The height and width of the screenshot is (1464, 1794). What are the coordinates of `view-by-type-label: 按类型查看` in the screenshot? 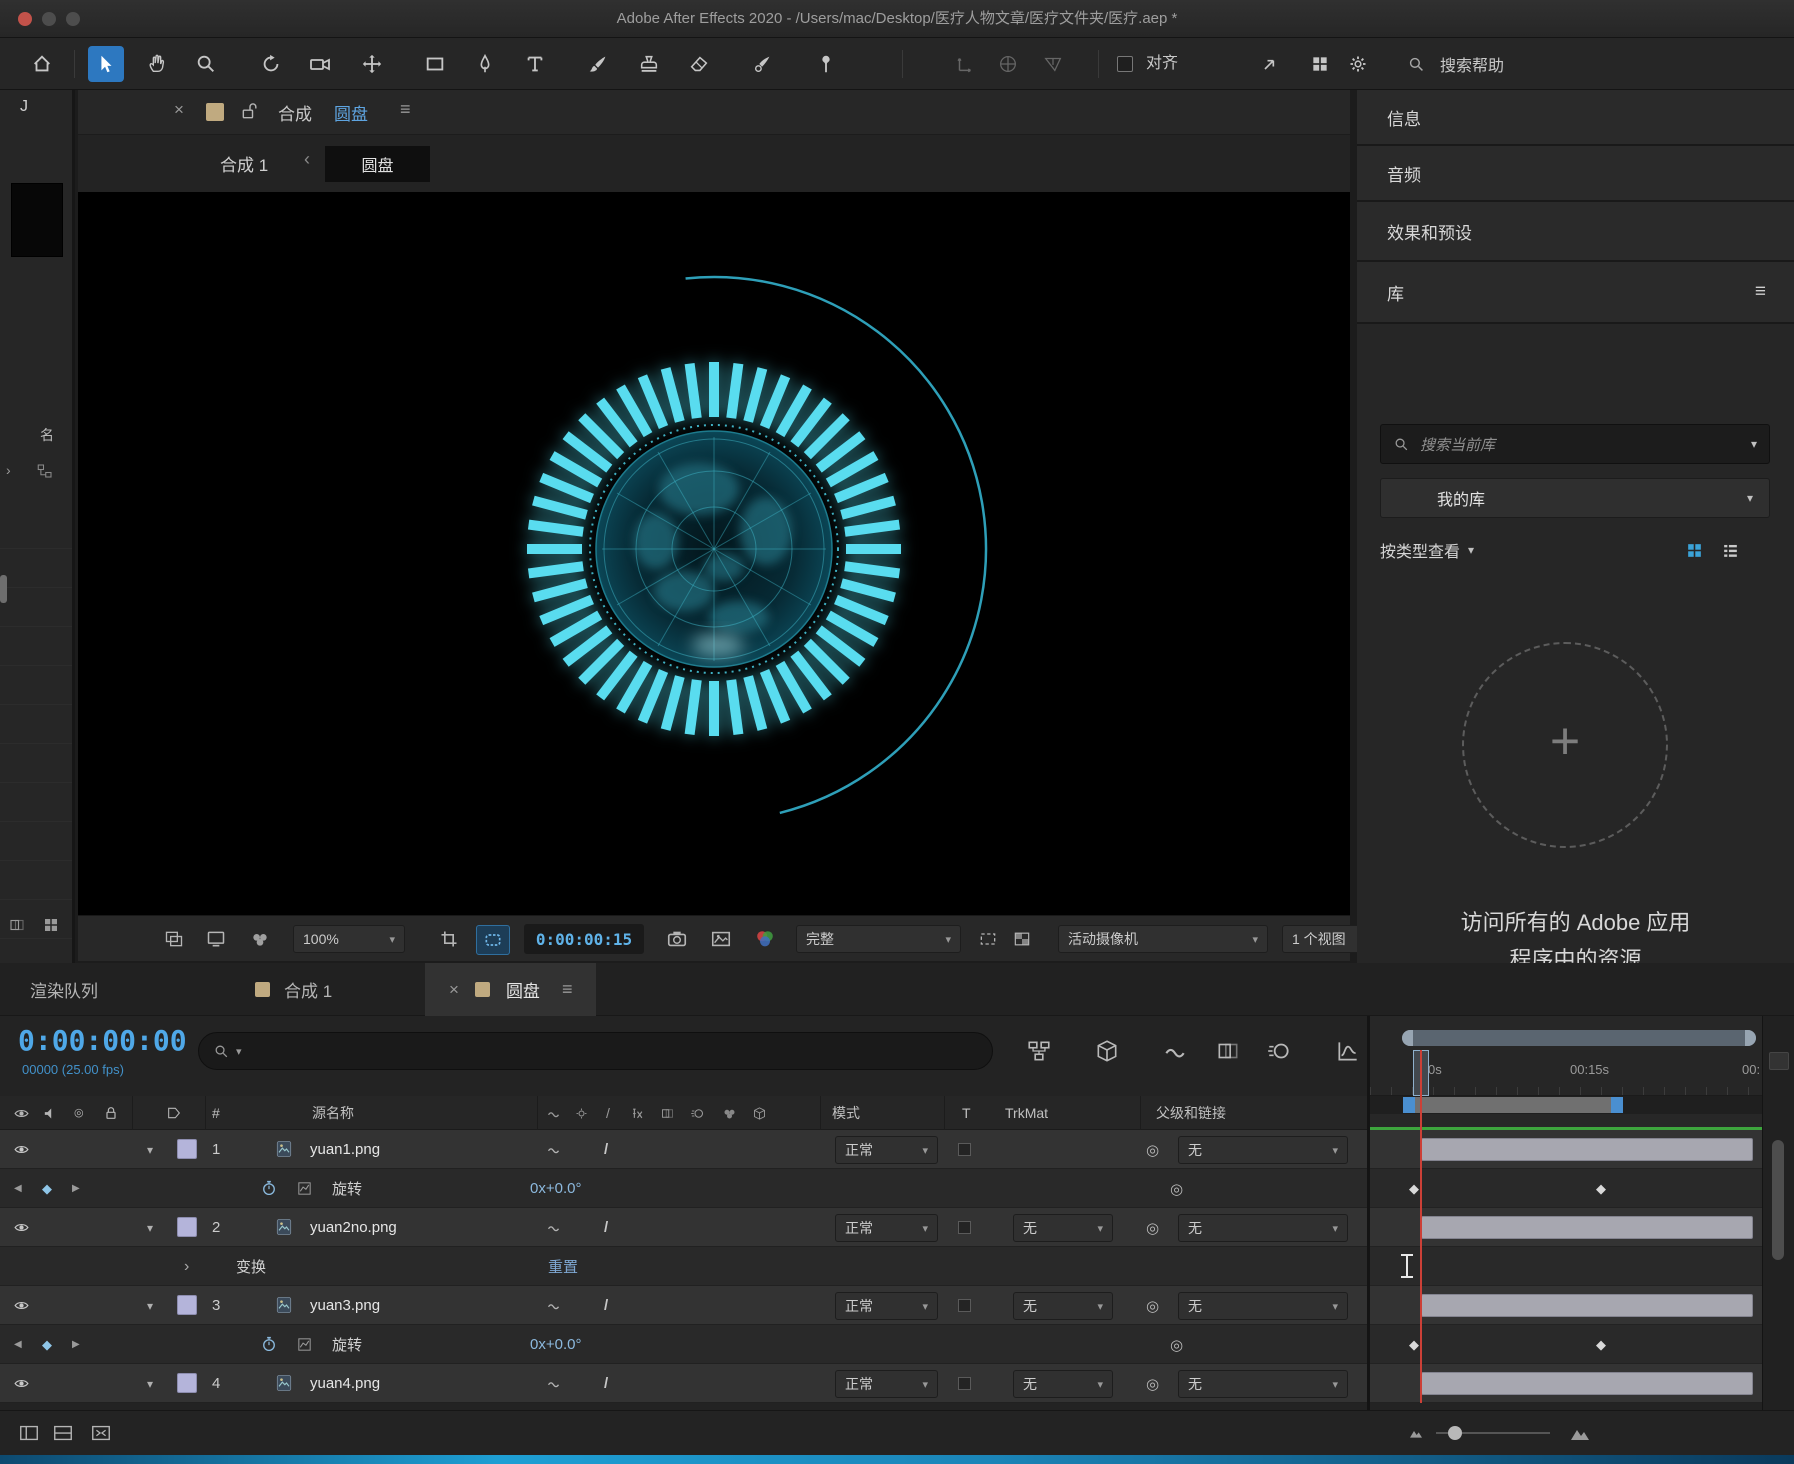 It's located at (1420, 550).